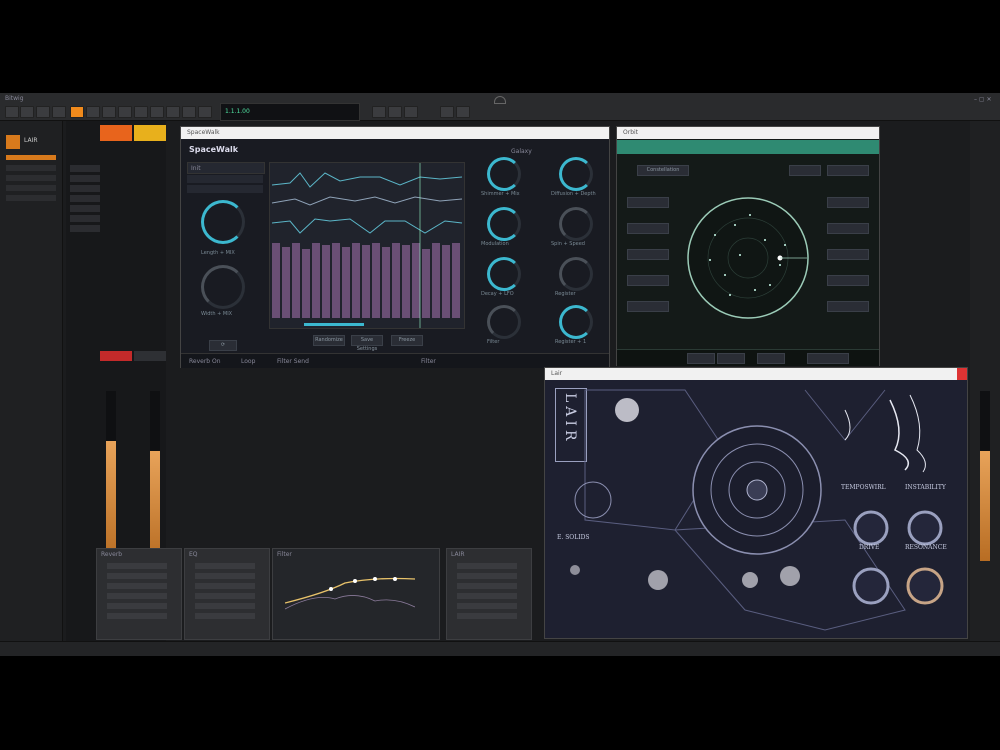 Image resolution: width=1000 pixels, height=750 pixels. I want to click on footer-label: Filter Send, so click(293, 361).